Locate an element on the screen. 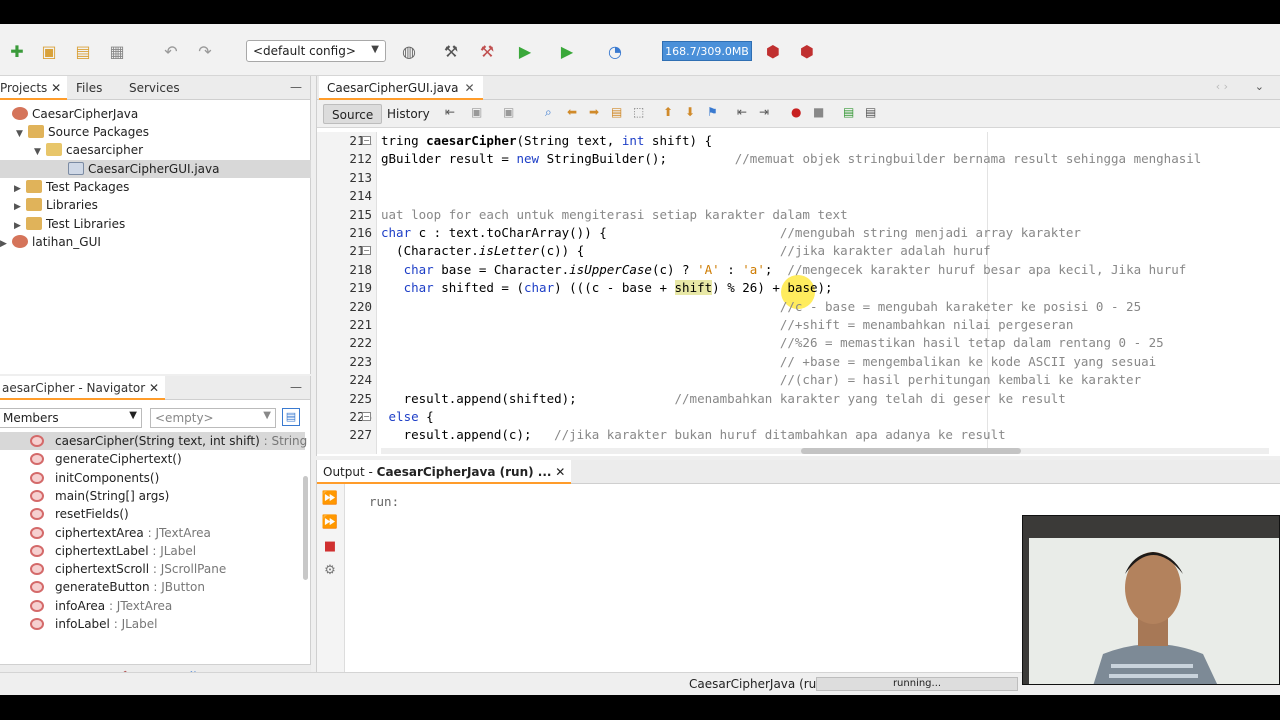 This screenshot has height=720, width=1280. new-file-icon: ✚ is located at coordinates (17, 51).